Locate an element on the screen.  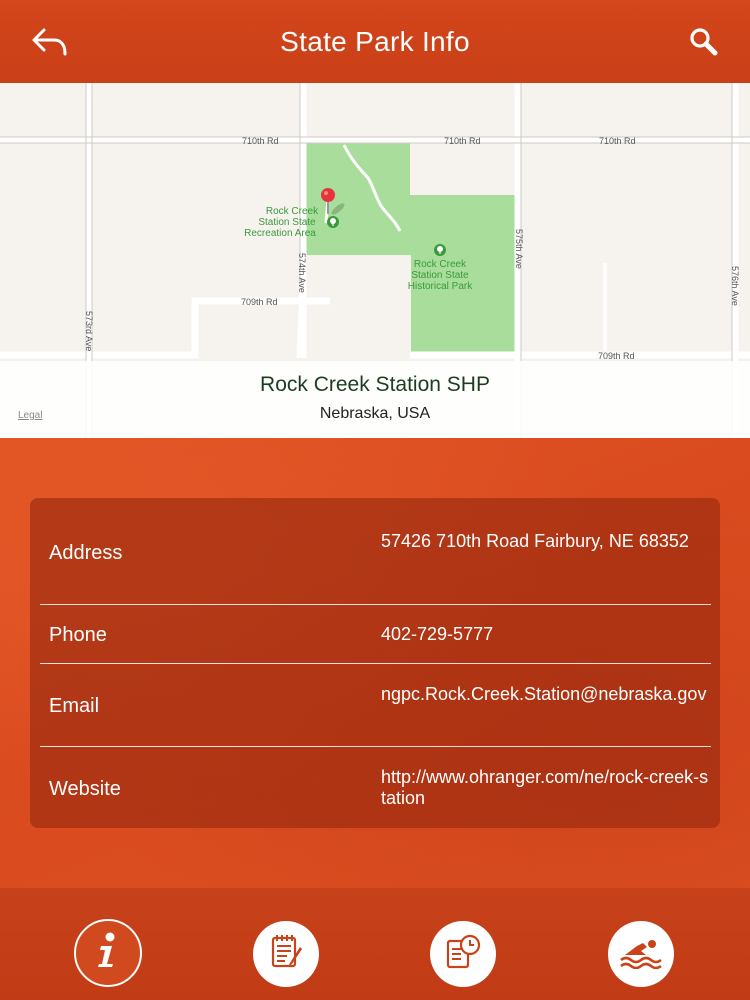
legal-link: Legal is located at coordinates (30, 415).